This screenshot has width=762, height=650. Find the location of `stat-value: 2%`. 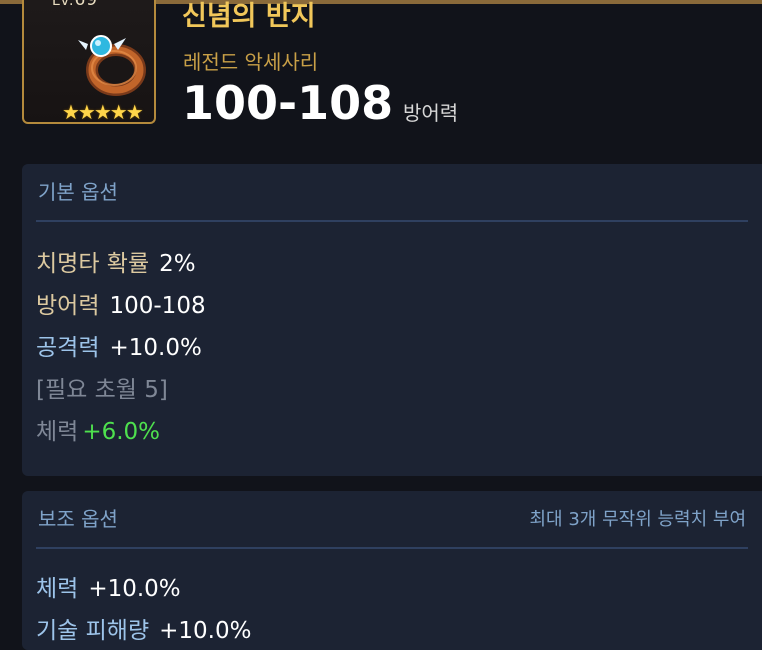

stat-value: 2% is located at coordinates (177, 264).